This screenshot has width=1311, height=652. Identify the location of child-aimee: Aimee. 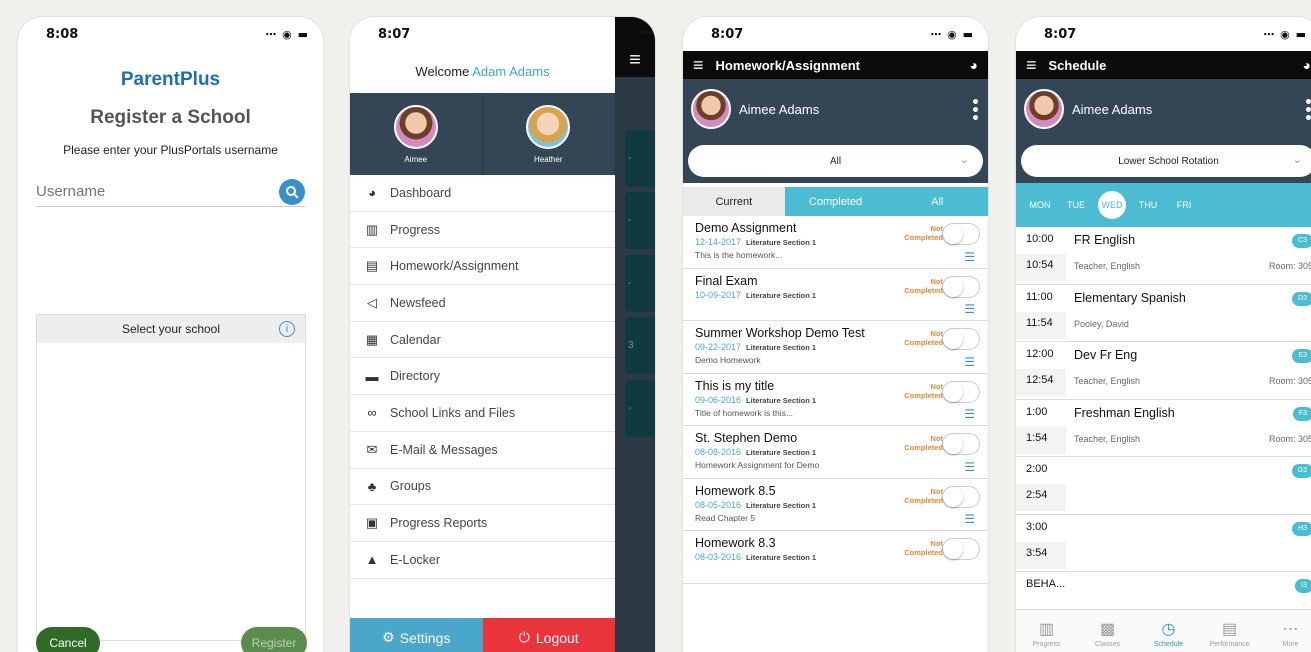
(416, 134).